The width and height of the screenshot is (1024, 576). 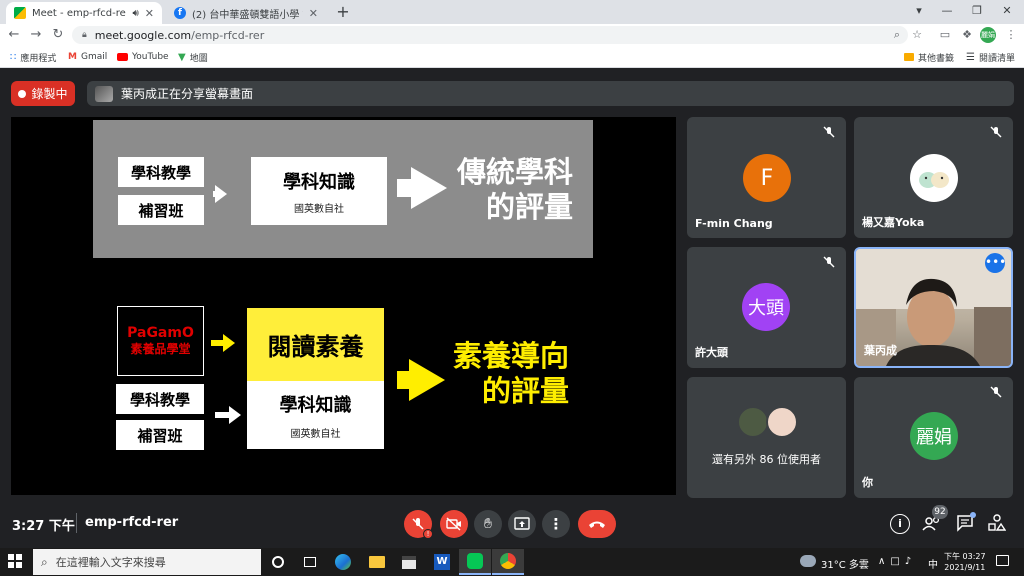 I want to click on search-icon: ⌕, so click(x=44, y=561).